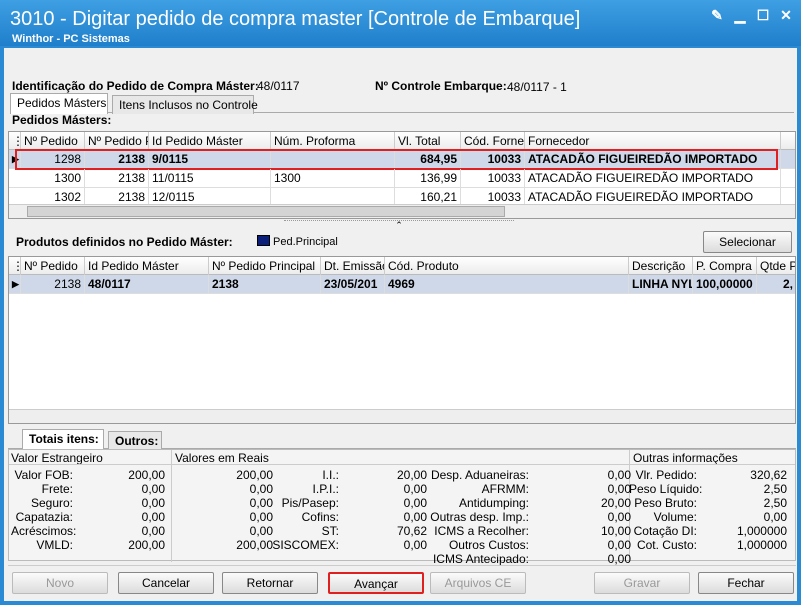 The image size is (801, 605). I want to click on tab-pedidos-masters: Pedidos Másters, so click(59, 103).